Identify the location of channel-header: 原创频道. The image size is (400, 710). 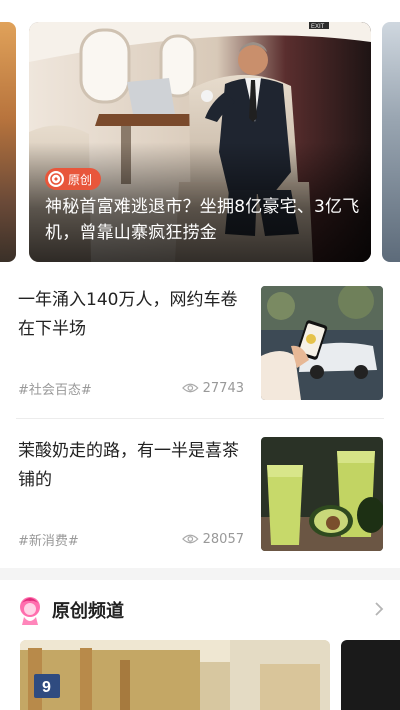
(70, 610).